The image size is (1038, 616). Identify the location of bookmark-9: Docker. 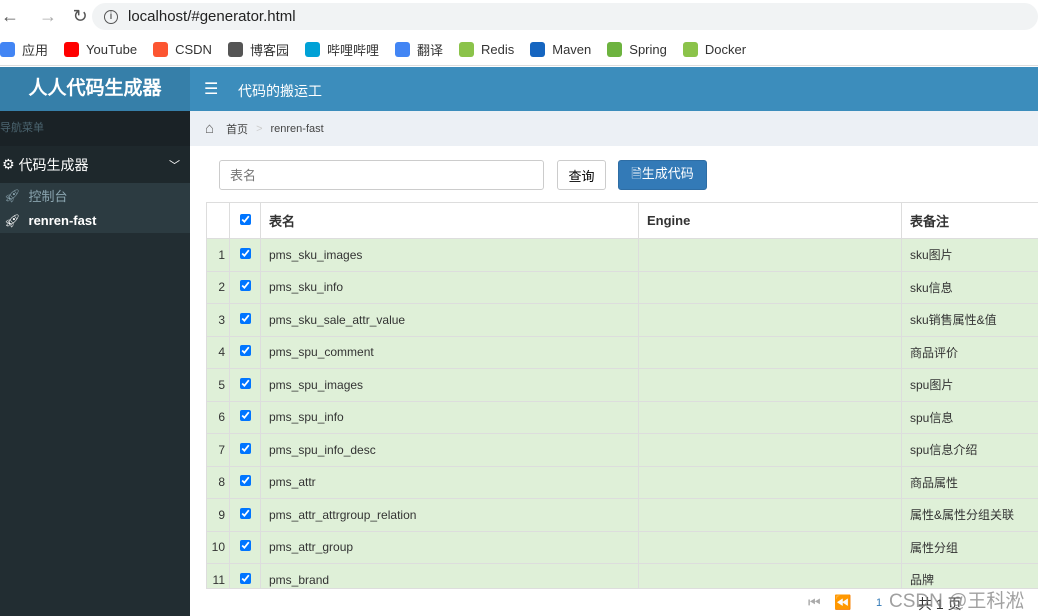
(714, 49).